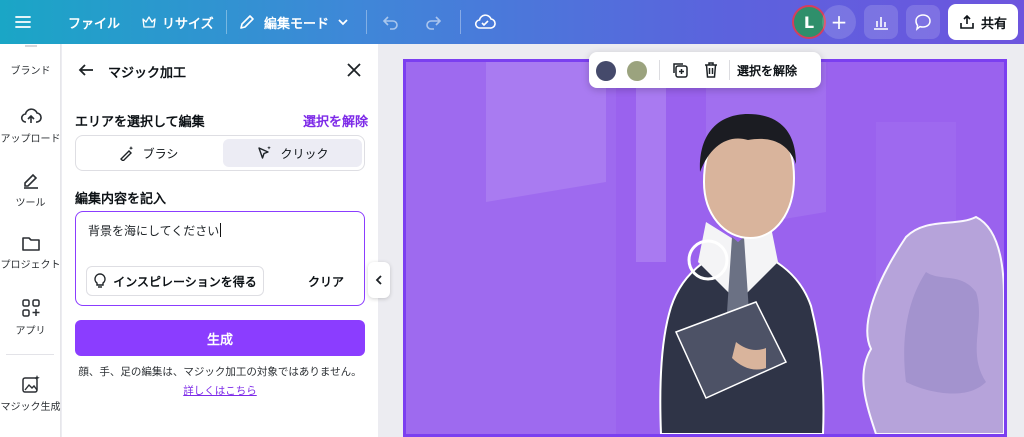 This screenshot has height=437, width=1024. I want to click on deselect-button: 選択を解除, so click(767, 70).